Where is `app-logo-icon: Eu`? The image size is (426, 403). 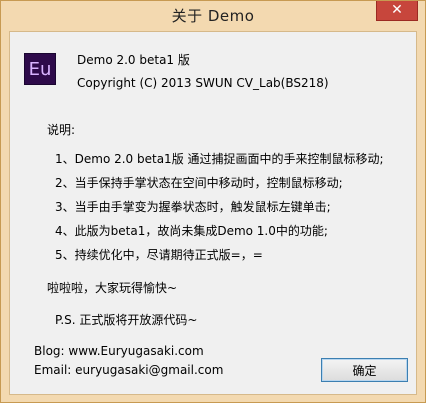
app-logo-icon: Eu is located at coordinates (40, 69).